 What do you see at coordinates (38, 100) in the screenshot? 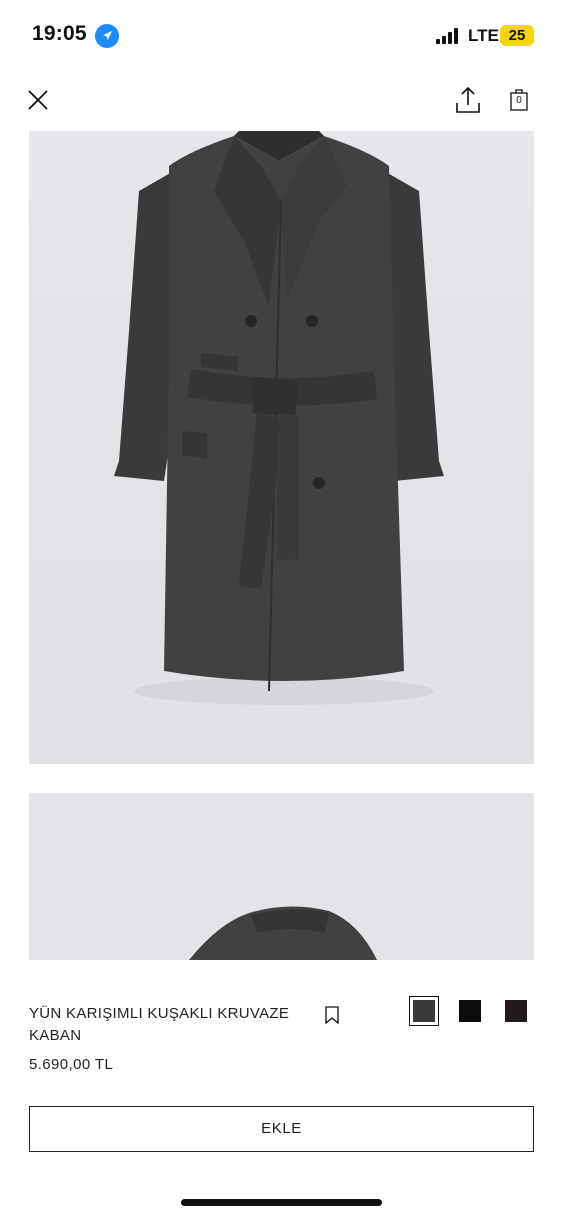
I see `close-icon` at bounding box center [38, 100].